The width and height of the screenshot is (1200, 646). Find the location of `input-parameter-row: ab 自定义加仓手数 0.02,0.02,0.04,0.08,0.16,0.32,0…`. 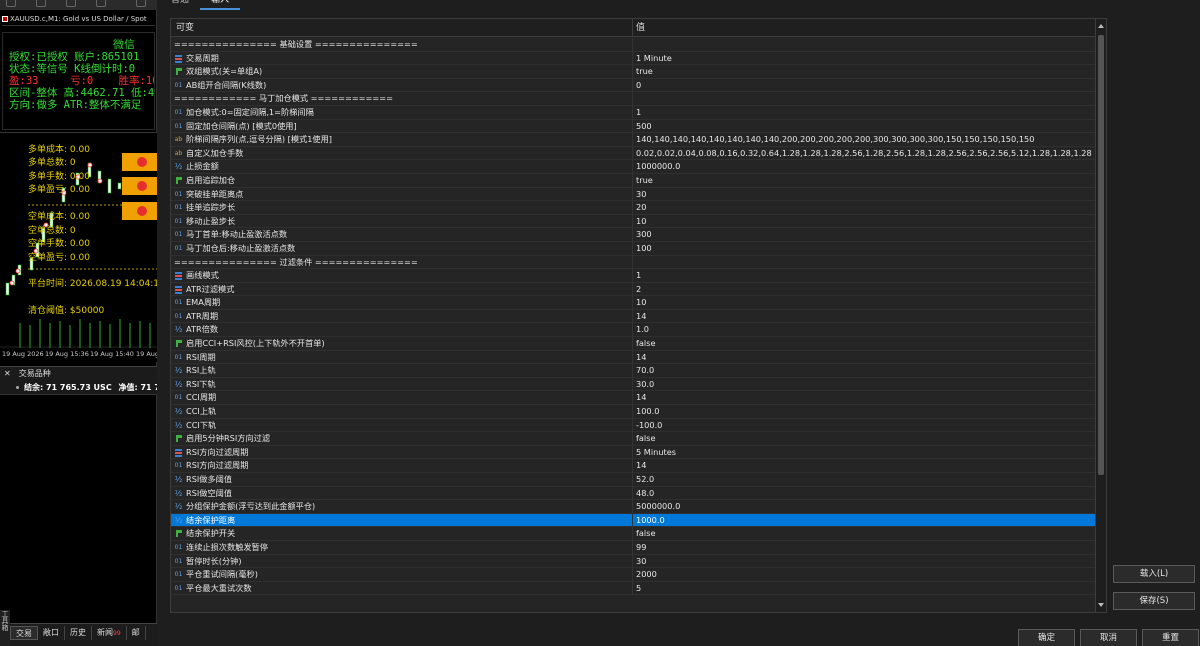

input-parameter-row: ab 自定义加仓手数 0.02,0.02,0.04,0.08,0.16,0.32,0… is located at coordinates (633, 153).